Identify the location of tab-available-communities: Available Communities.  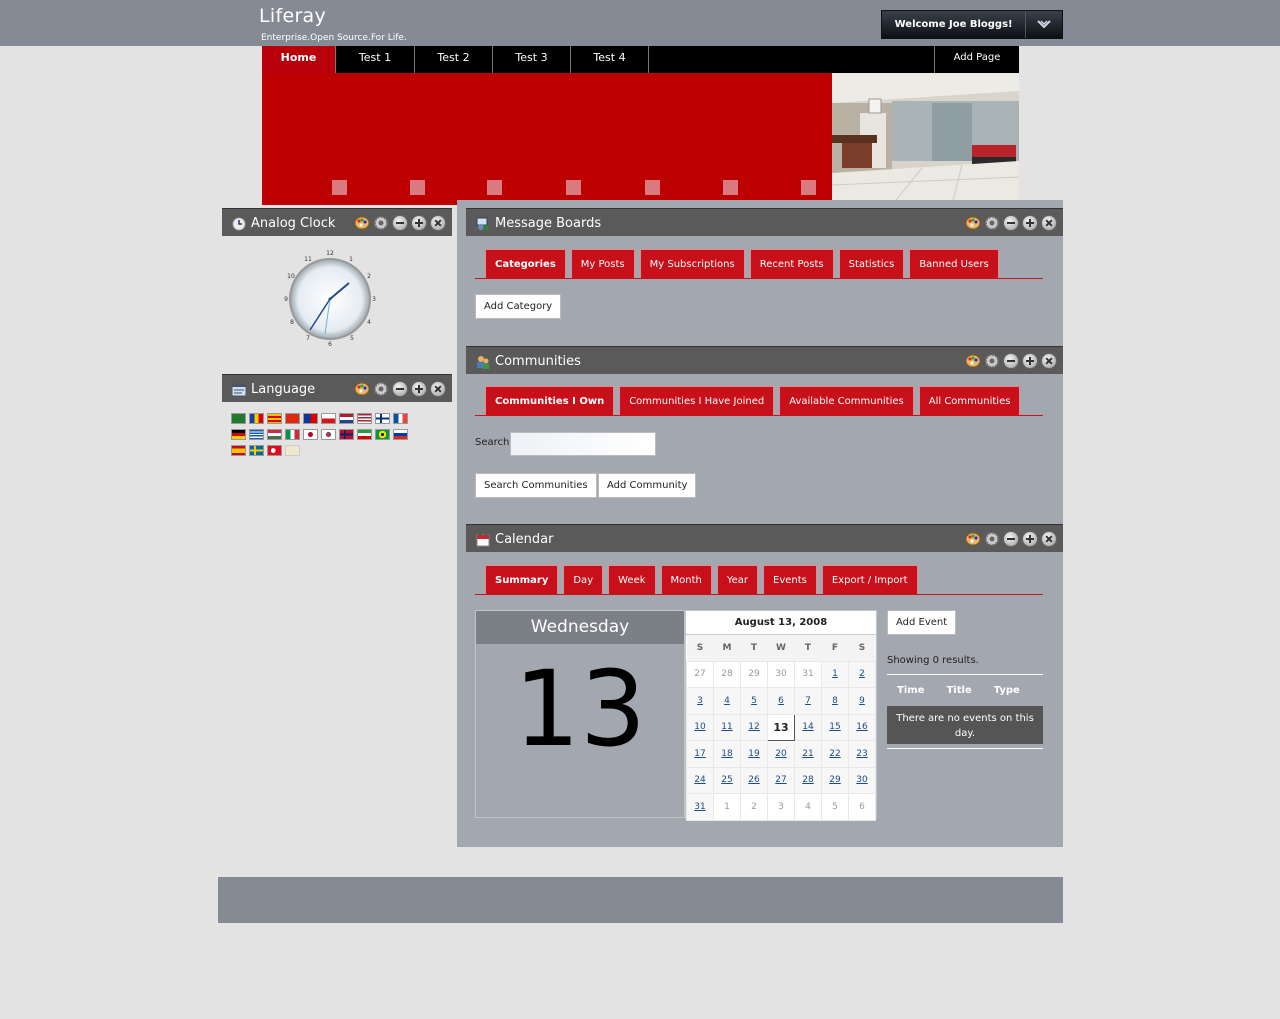
(846, 400).